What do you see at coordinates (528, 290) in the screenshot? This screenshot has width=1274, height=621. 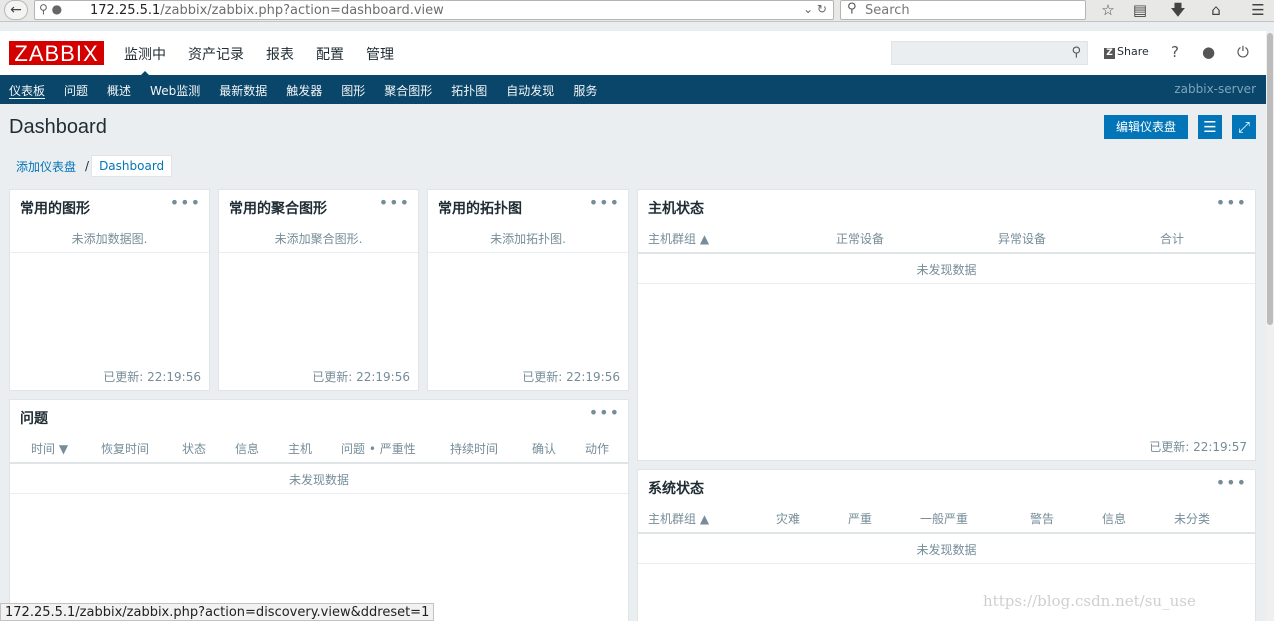 I see `widget-favourite-maps: 常用的拓扑图 ••• 未添加拓扑图. 已更新: 22:19:56` at bounding box center [528, 290].